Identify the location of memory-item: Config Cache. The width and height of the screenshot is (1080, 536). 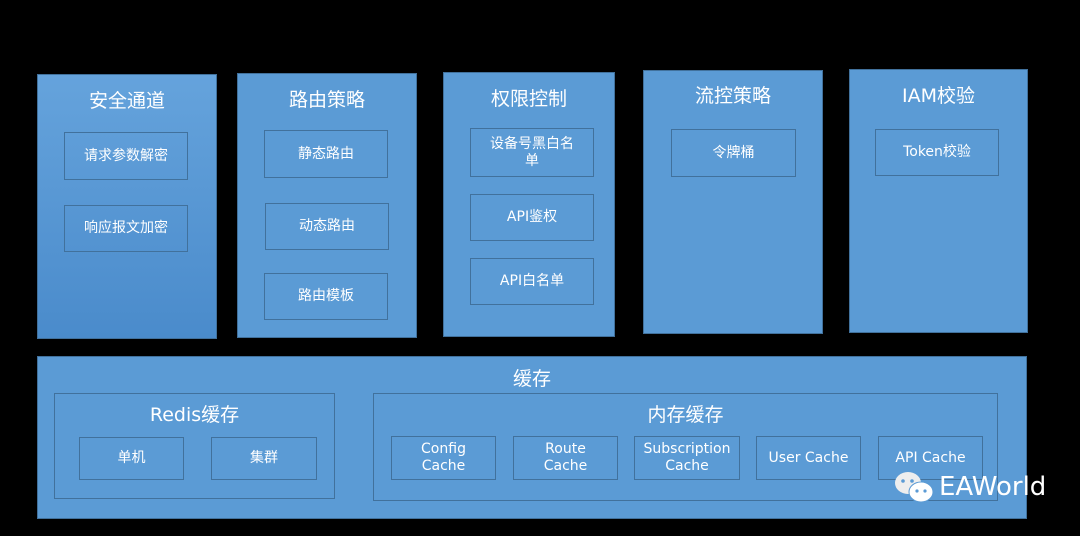
(443, 458).